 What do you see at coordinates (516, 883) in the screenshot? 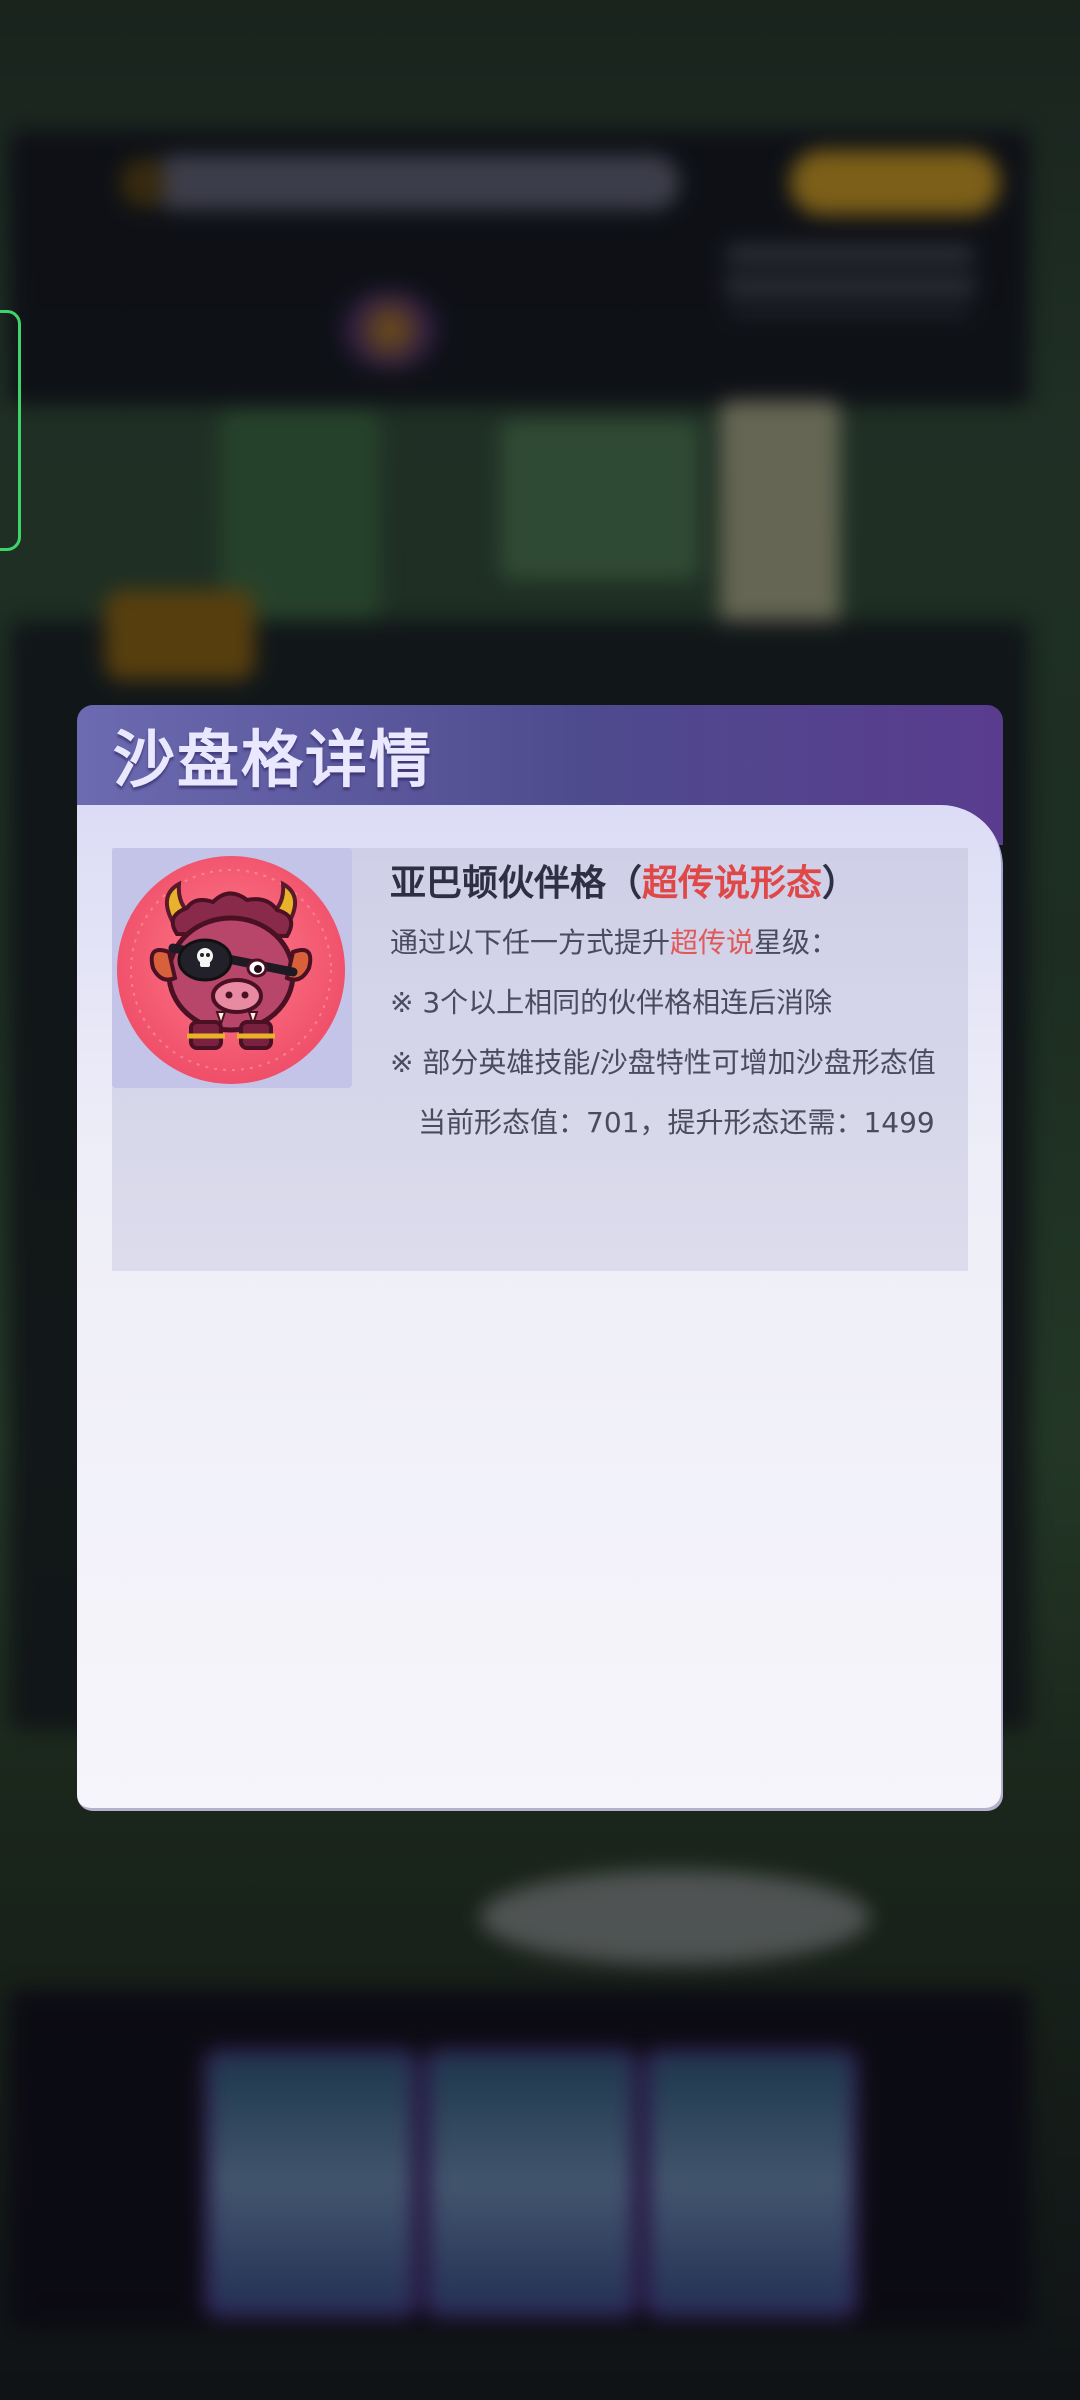
I see `hero-name-prefix: 亚巴顿伙伴格（` at bounding box center [516, 883].